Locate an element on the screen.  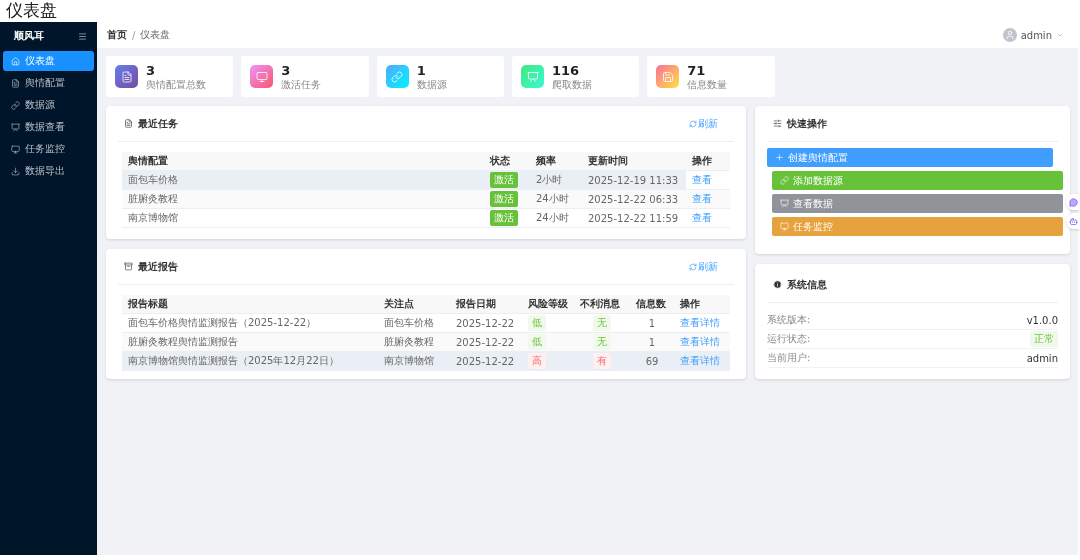
column-header: 频率 is located at coordinates (556, 161).